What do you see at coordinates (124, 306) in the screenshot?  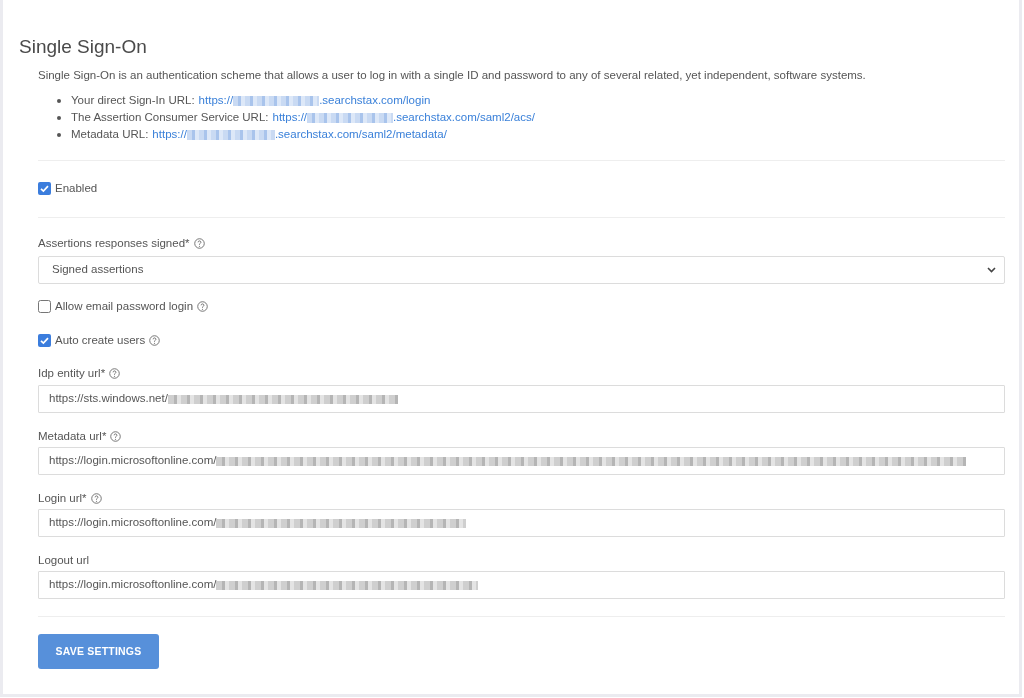 I see `checkbox-label: Allow email password login` at bounding box center [124, 306].